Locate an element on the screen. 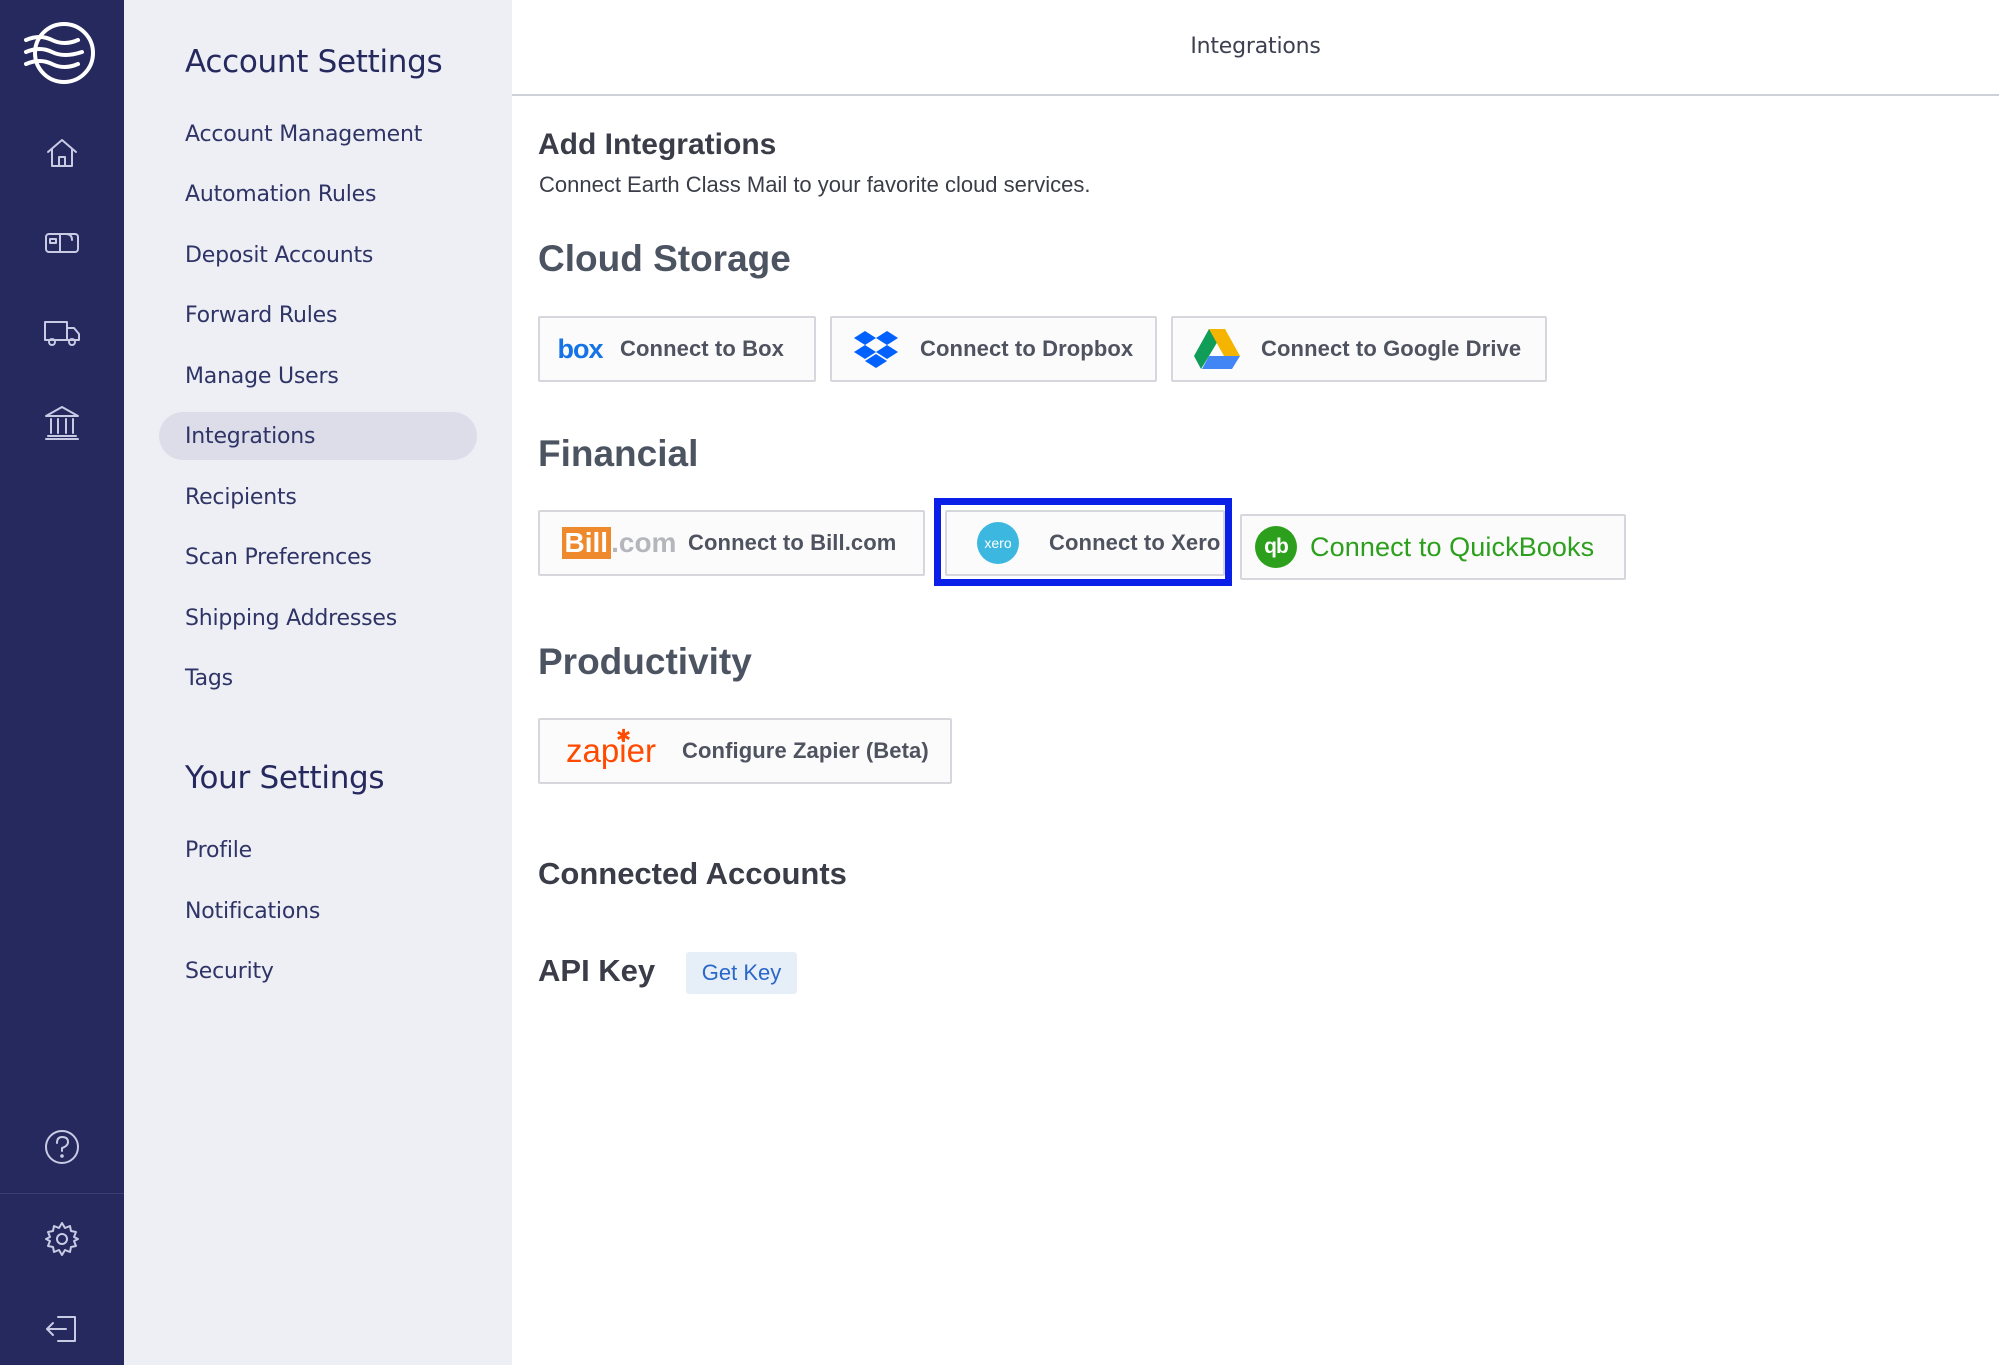  box-logo-icon: box is located at coordinates (580, 349).